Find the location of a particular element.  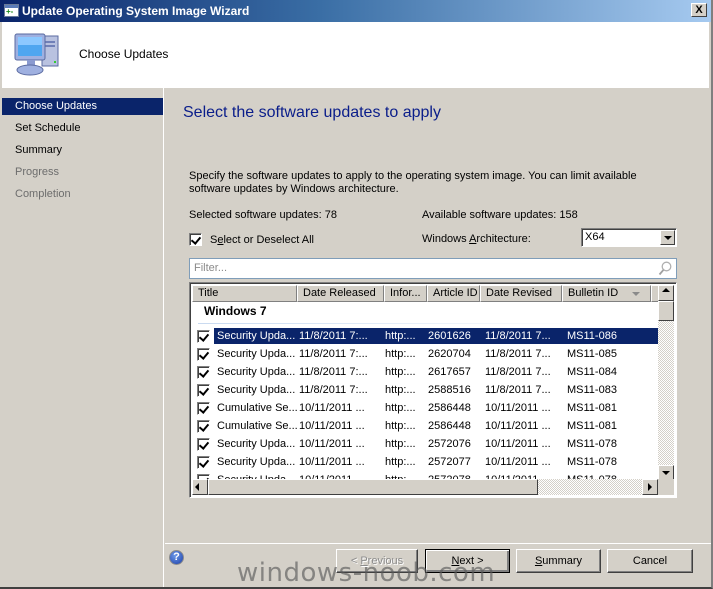

help-icon: ? is located at coordinates (176, 557).